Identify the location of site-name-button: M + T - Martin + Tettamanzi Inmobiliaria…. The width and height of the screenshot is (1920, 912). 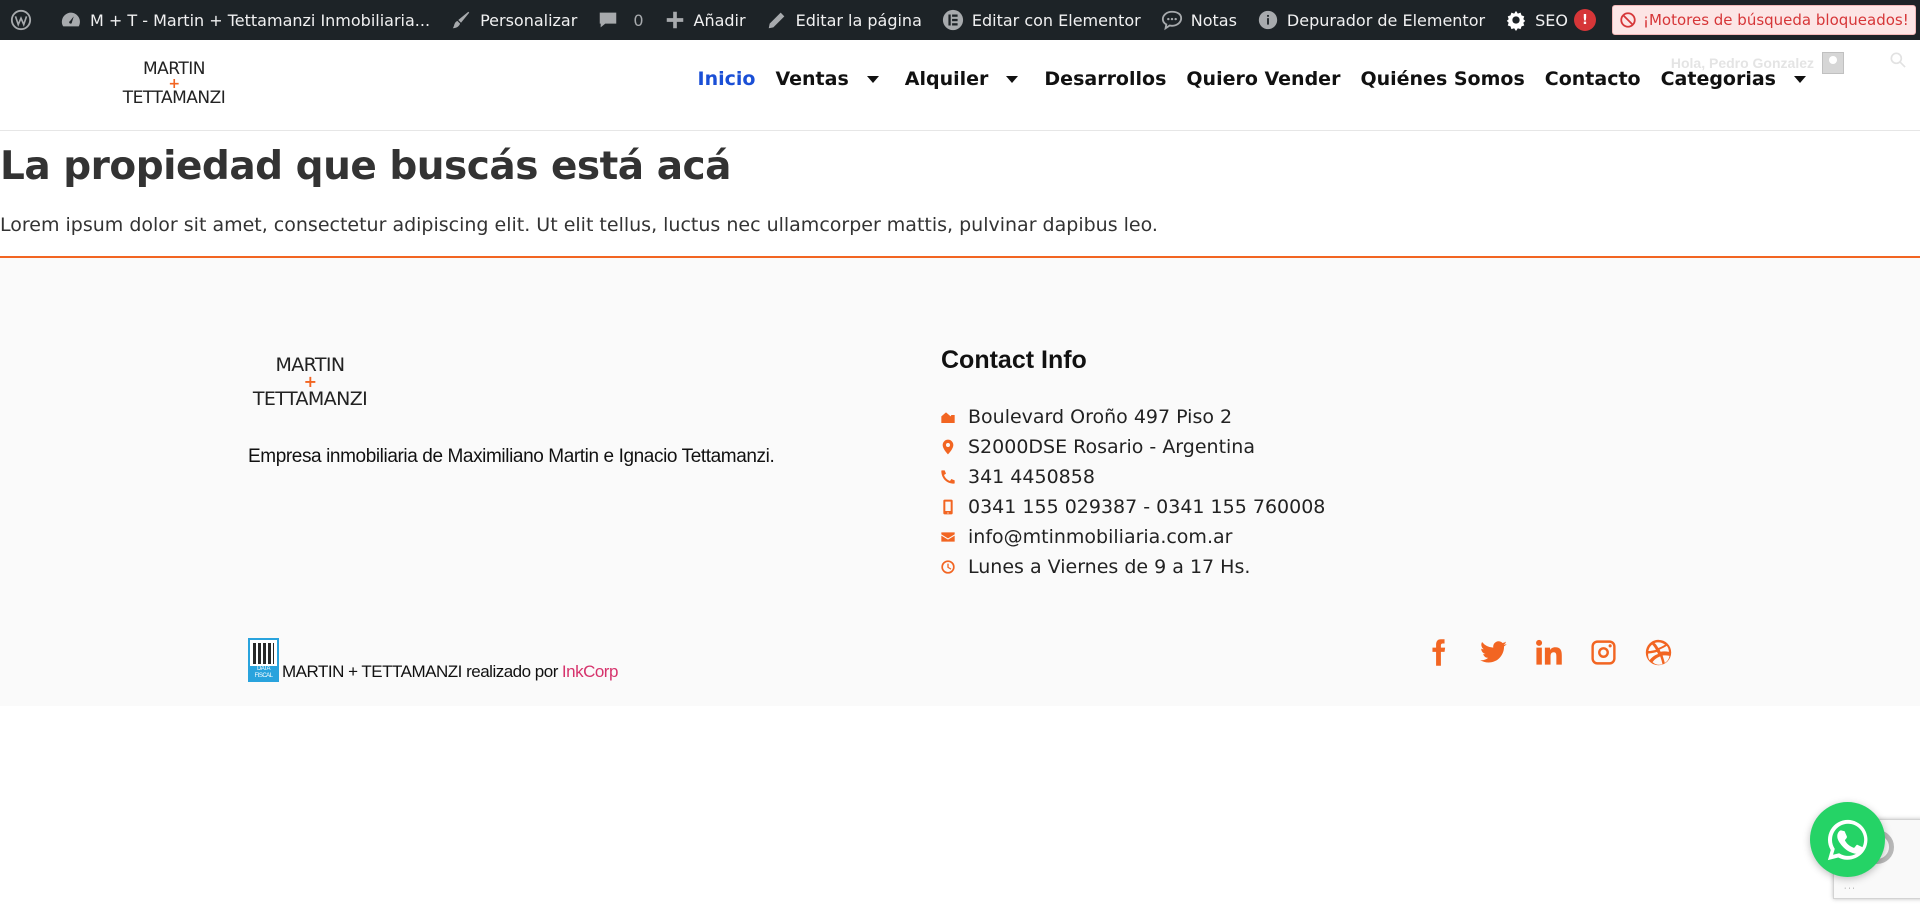
(245, 20).